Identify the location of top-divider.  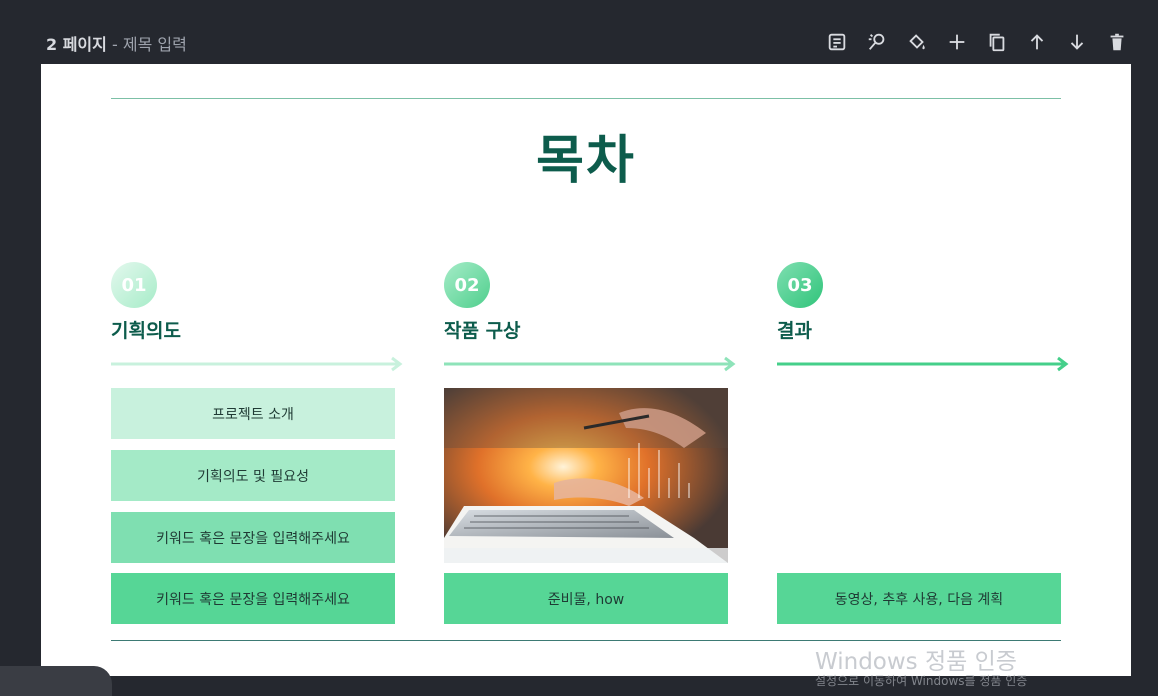
(586, 98).